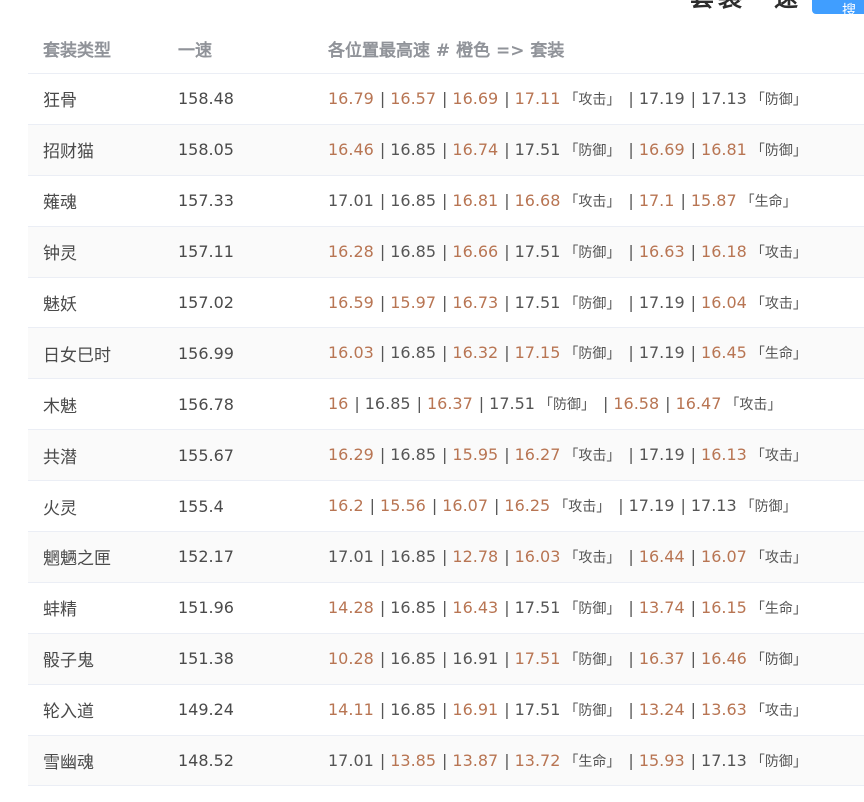  What do you see at coordinates (724, 302) in the screenshot?
I see `slot-speed-set: 16.04` at bounding box center [724, 302].